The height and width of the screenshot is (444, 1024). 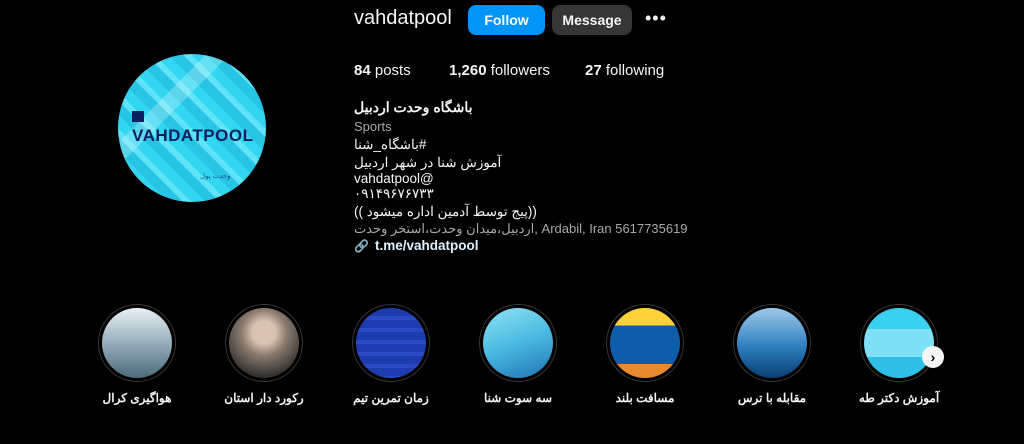 What do you see at coordinates (933, 357) in the screenshot?
I see `highlights-next-icon: ›` at bounding box center [933, 357].